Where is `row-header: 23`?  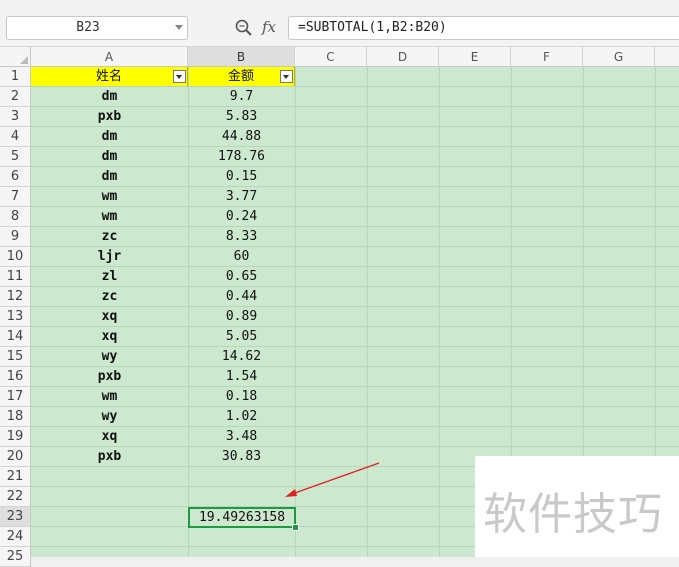
row-header: 23 is located at coordinates (15, 517).